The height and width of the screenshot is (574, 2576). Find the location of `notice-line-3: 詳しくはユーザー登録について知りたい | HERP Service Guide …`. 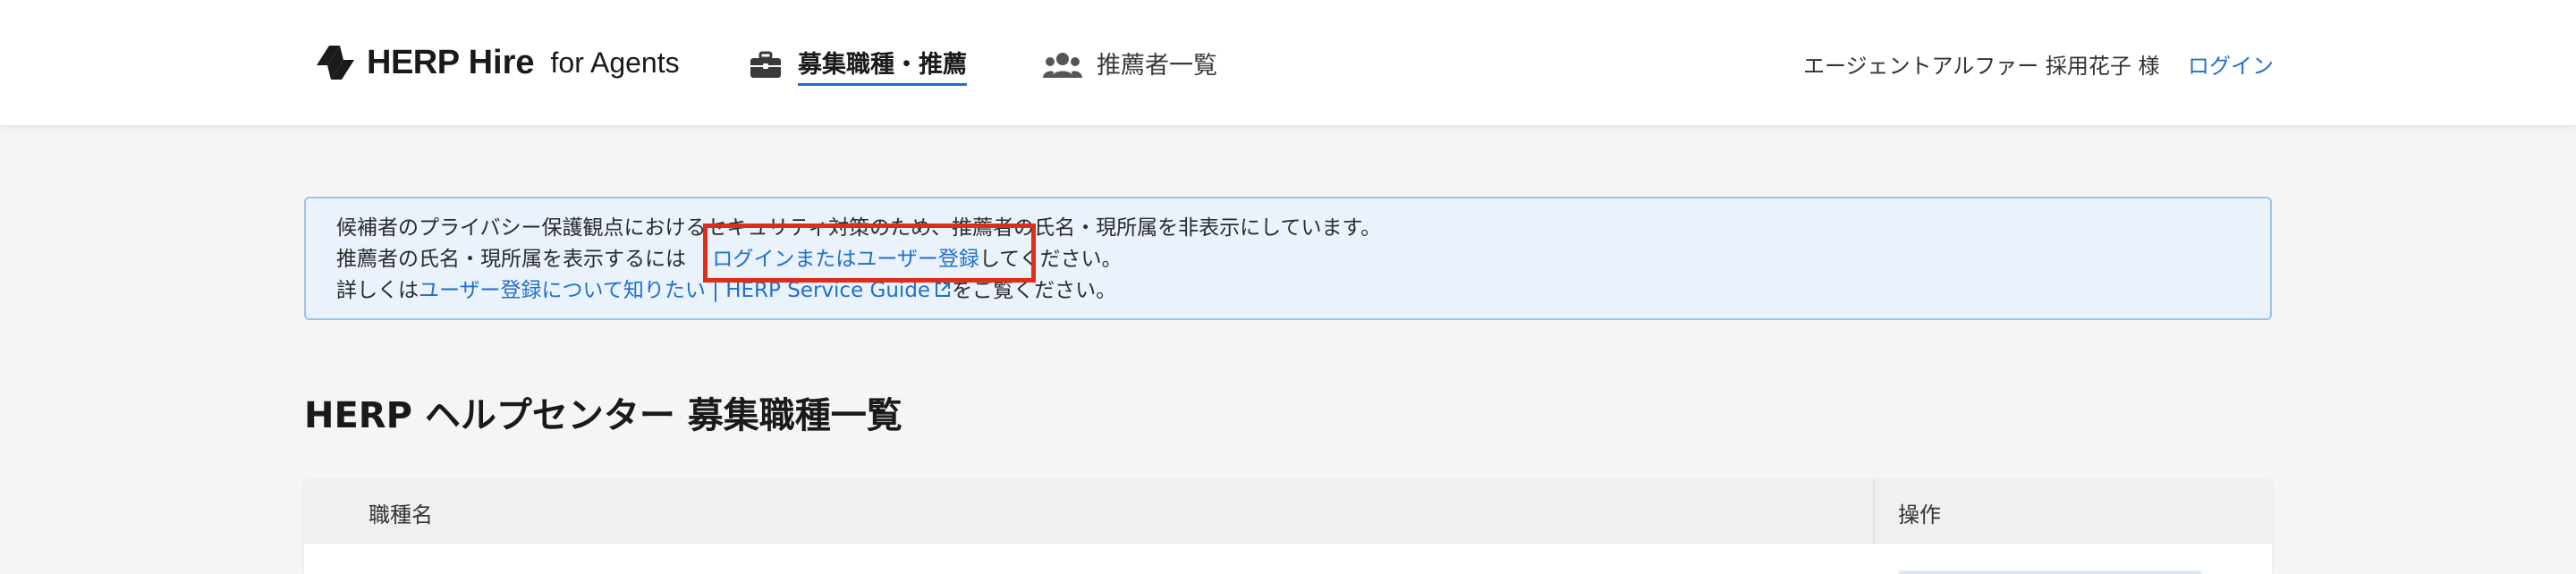

notice-line-3: 詳しくはユーザー登録について知りたい | HERP Service Guide … is located at coordinates (726, 290).